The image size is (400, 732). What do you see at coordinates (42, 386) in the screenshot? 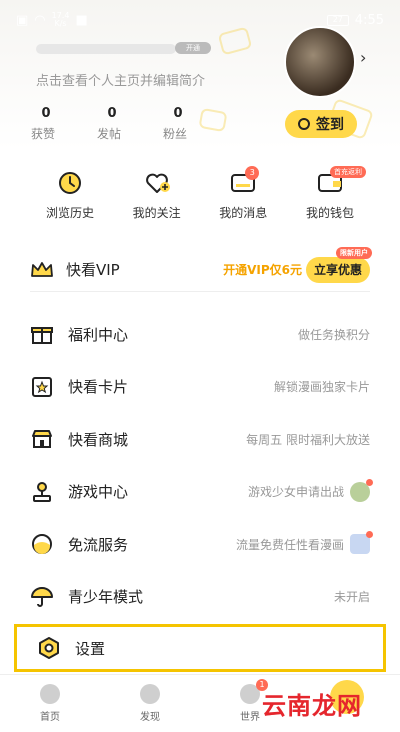
I see `card-star-icon` at bounding box center [42, 386].